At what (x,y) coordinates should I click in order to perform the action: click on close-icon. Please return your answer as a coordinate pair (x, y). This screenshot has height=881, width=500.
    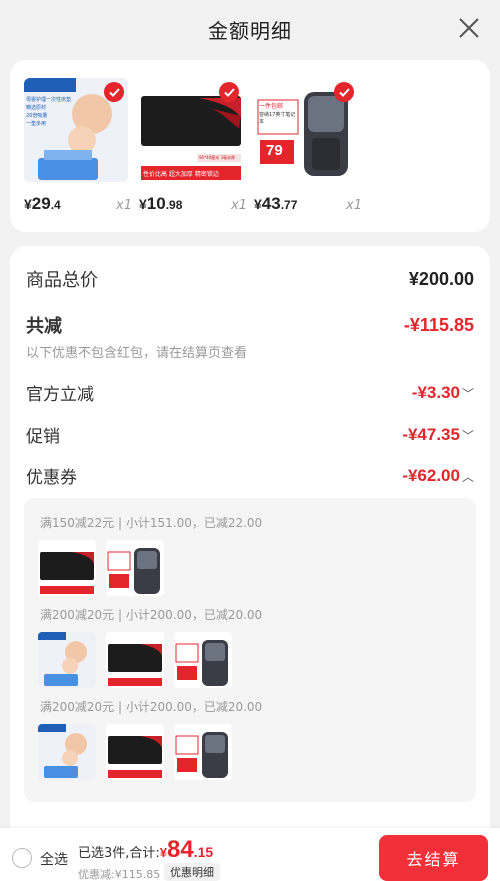
    Looking at the image, I should click on (469, 28).